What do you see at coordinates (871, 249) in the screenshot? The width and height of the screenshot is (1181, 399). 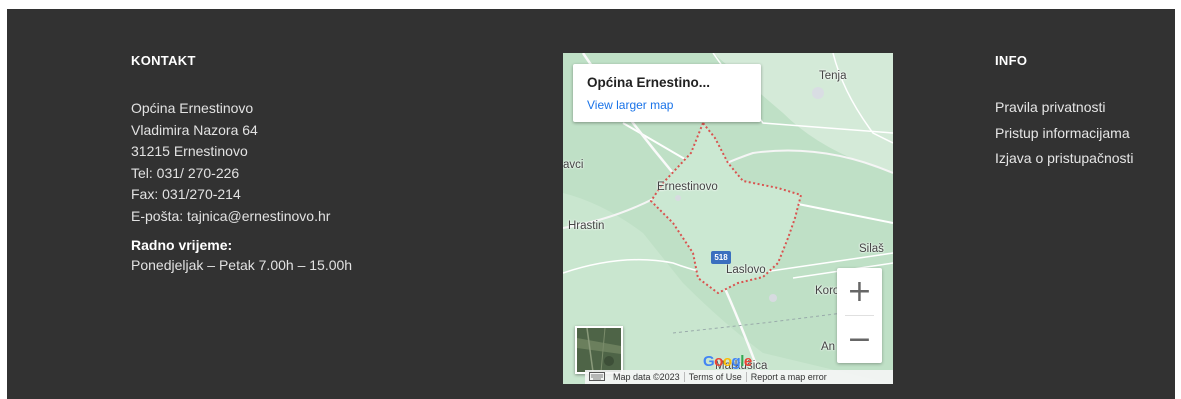 I see `map-label-silas: Silaš` at bounding box center [871, 249].